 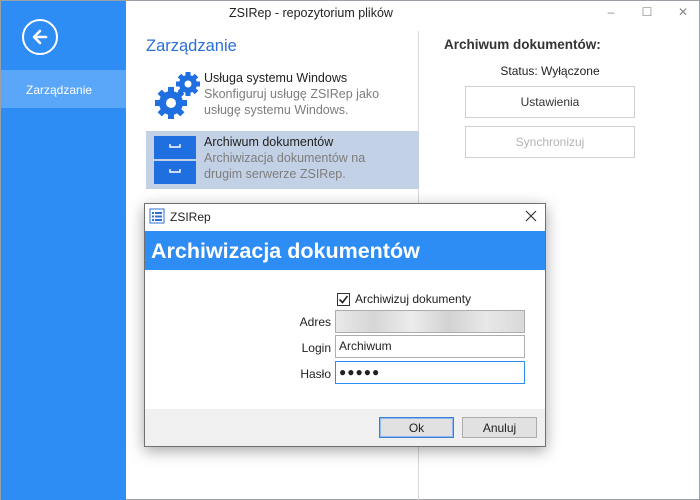 I want to click on archive-checkbox-row: Archiwizuj dokumenty, so click(x=404, y=299).